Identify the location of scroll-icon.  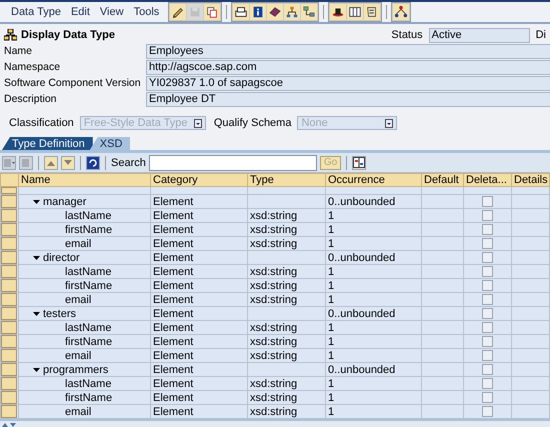
(372, 12).